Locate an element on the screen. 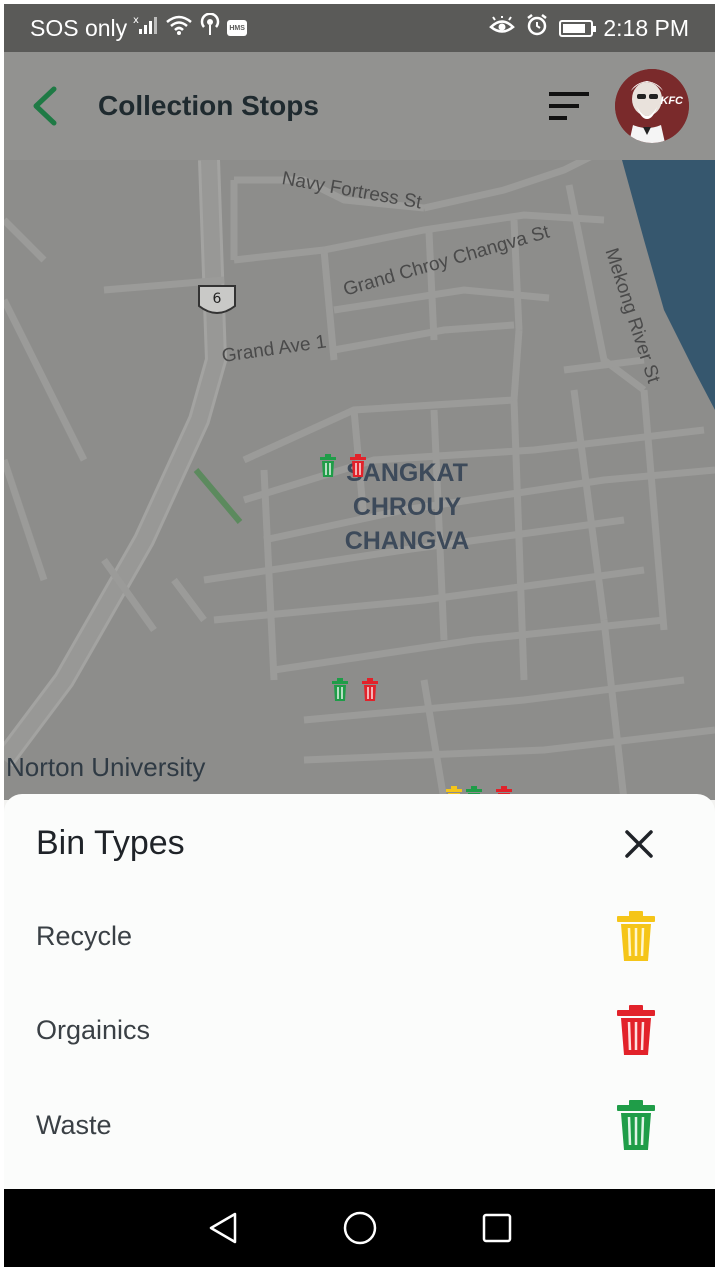  chevron-left-icon is located at coordinates (45, 106).